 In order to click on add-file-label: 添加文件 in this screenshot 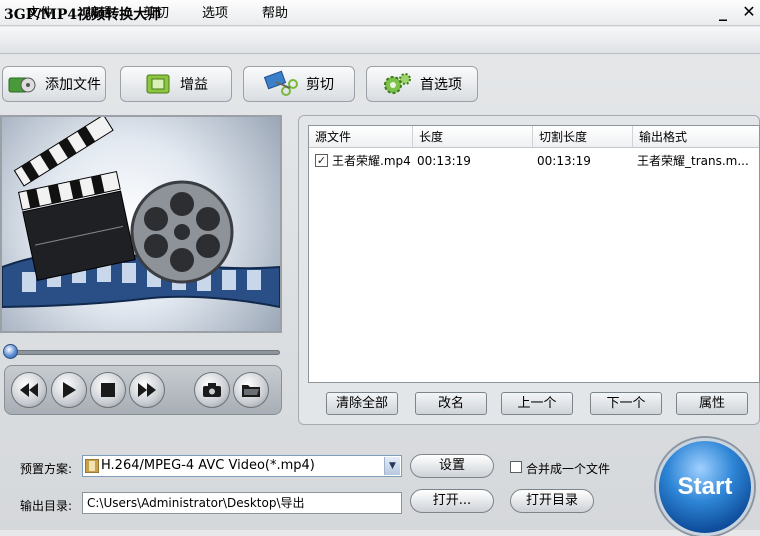, I will do `click(73, 85)`.